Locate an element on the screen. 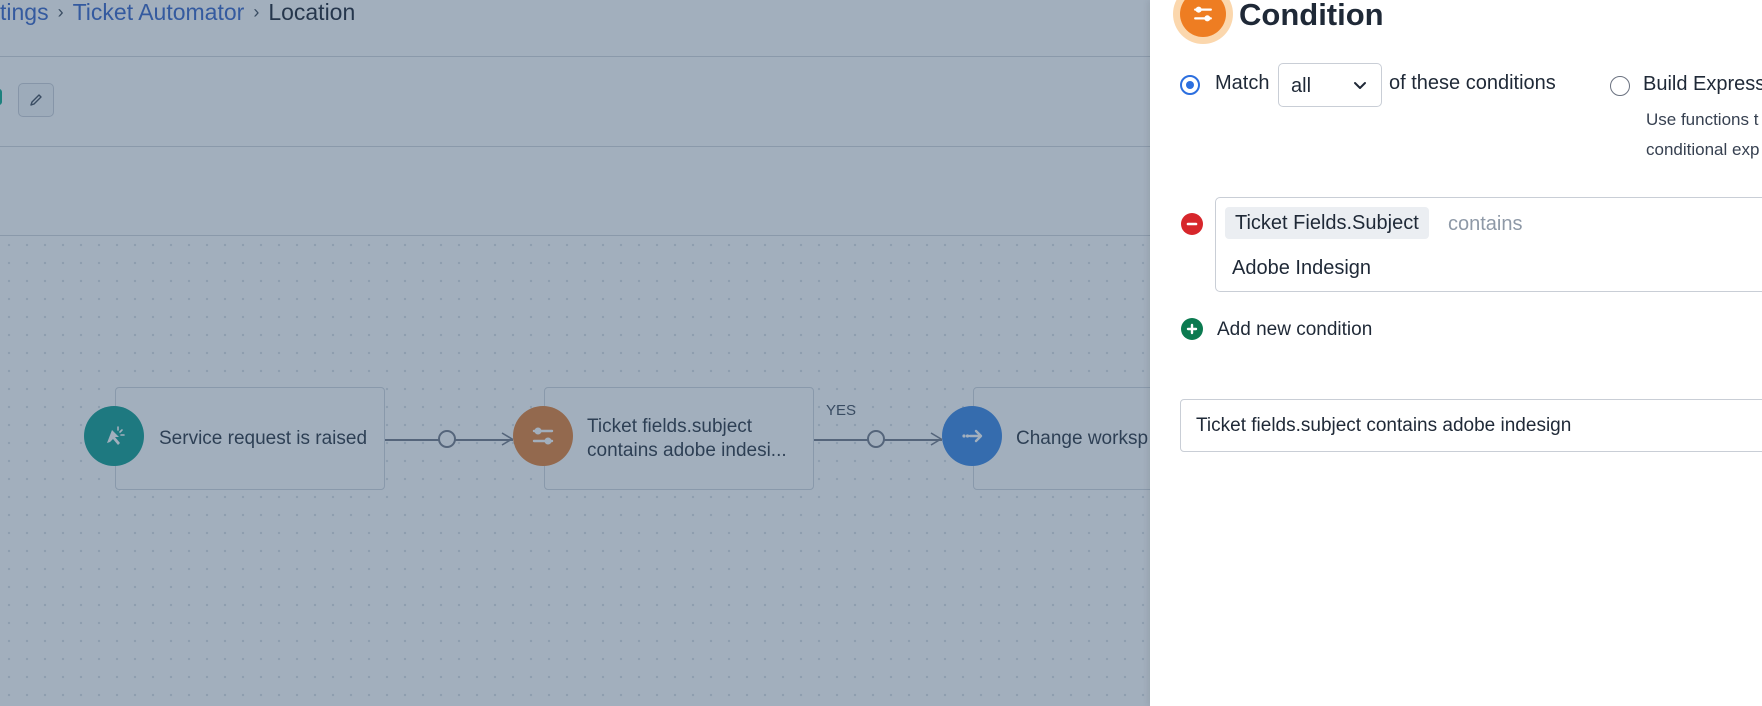  condition-field-chip: Ticket Fields.Subject is located at coordinates (1327, 223).